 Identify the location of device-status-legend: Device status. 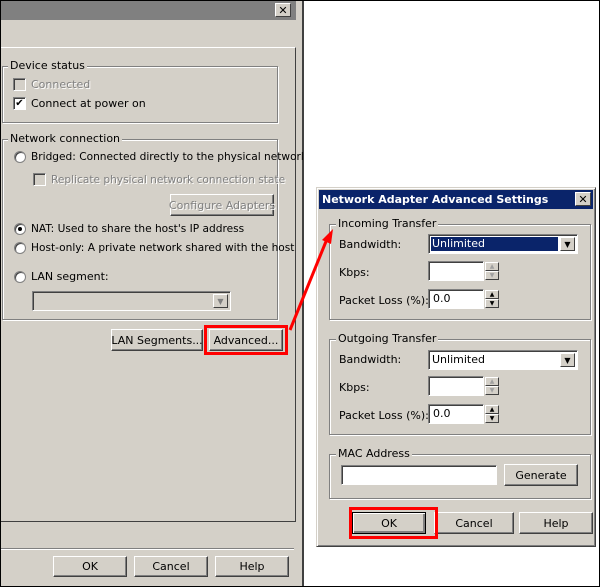
(47, 65).